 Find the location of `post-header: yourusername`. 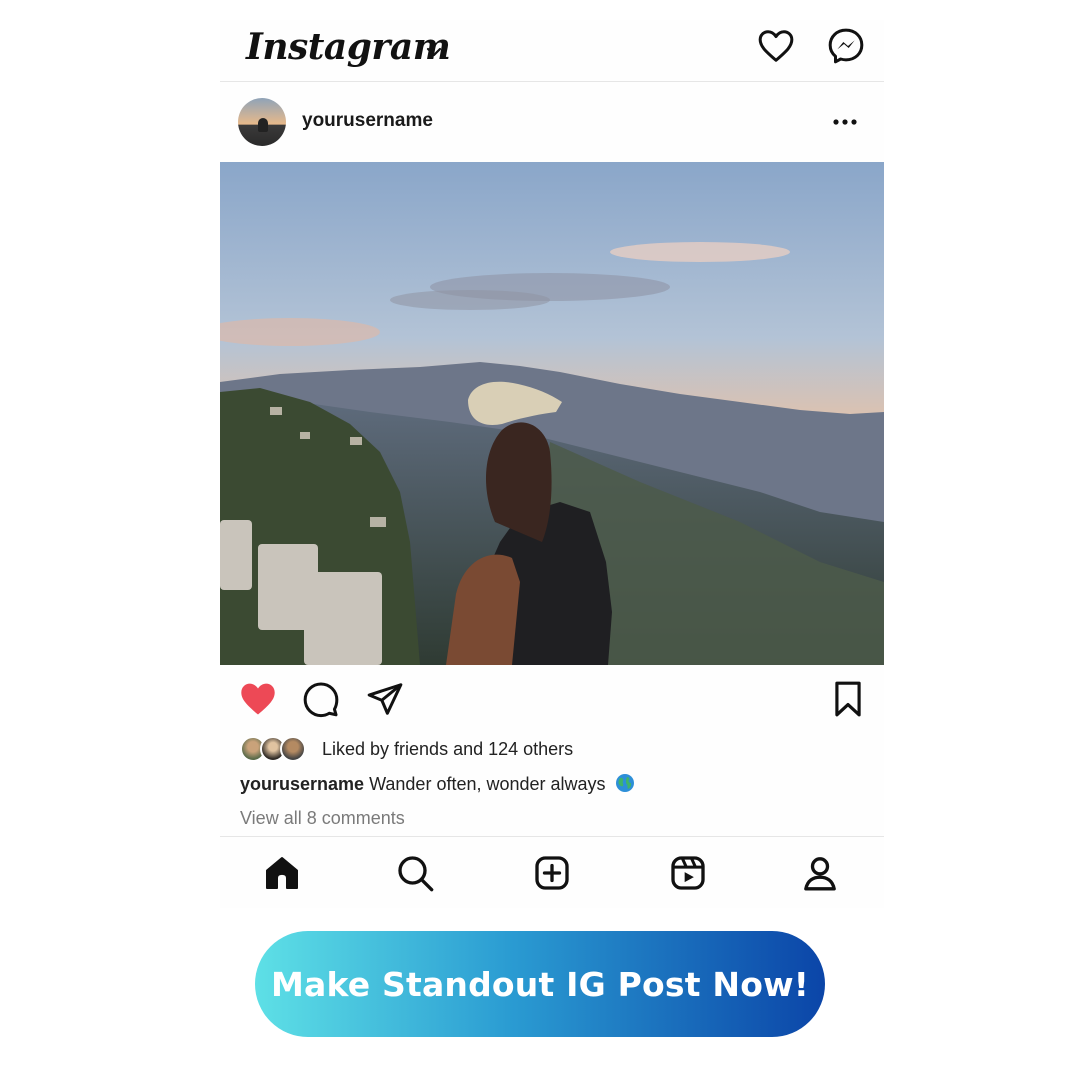

post-header: yourusername is located at coordinates (552, 123).